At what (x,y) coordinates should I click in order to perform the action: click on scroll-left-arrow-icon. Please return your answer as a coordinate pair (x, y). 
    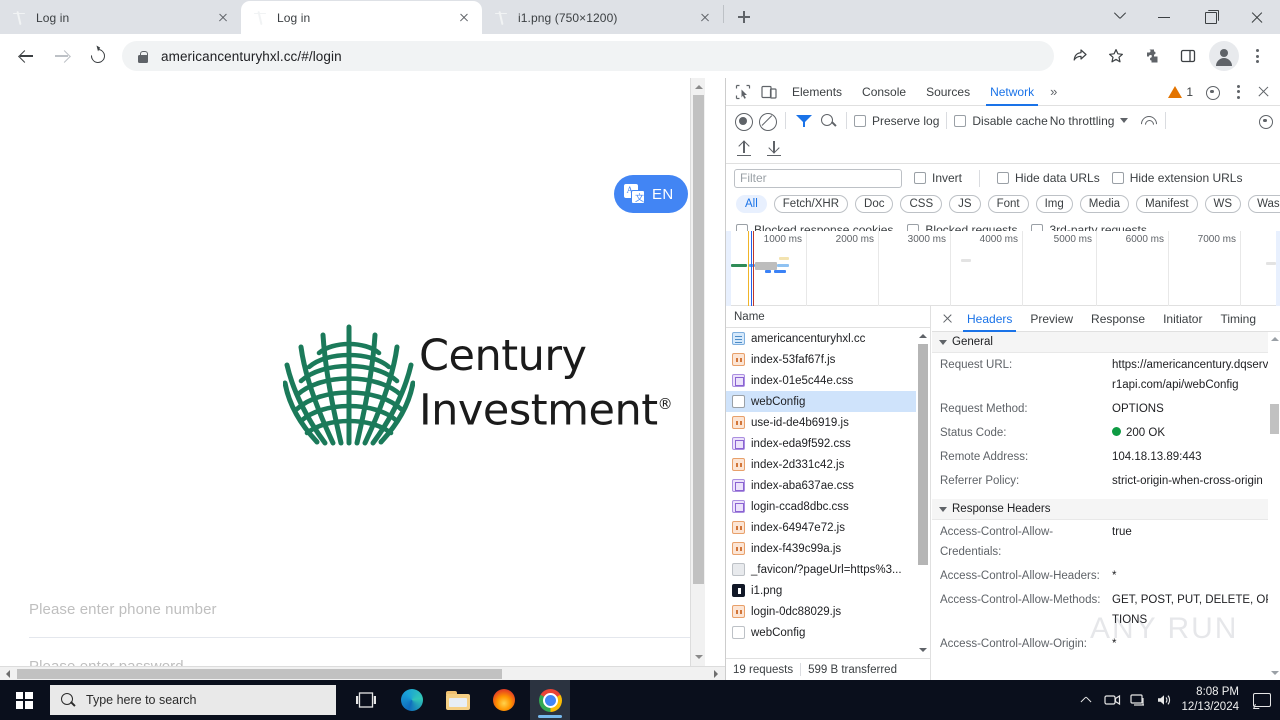
    Looking at the image, I should click on (8, 673).